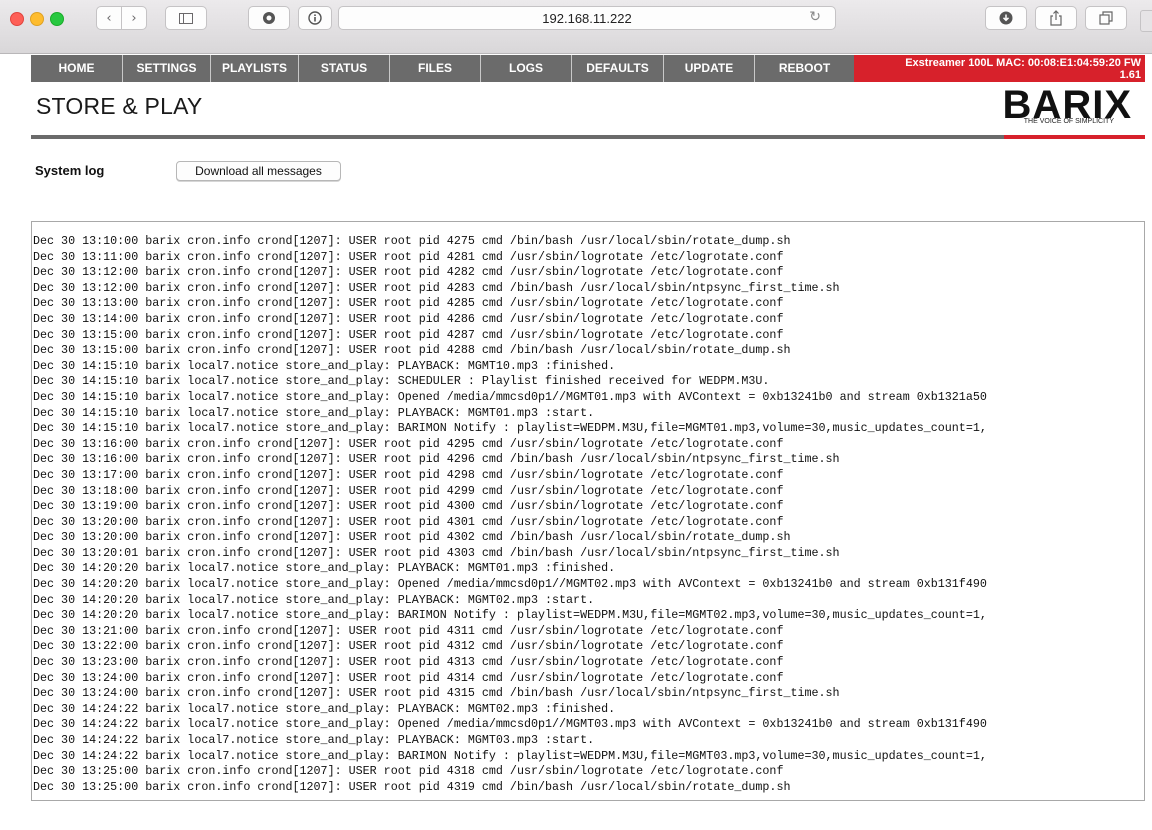  Describe the element at coordinates (1146, 21) in the screenshot. I see `new-tab-edge` at that location.